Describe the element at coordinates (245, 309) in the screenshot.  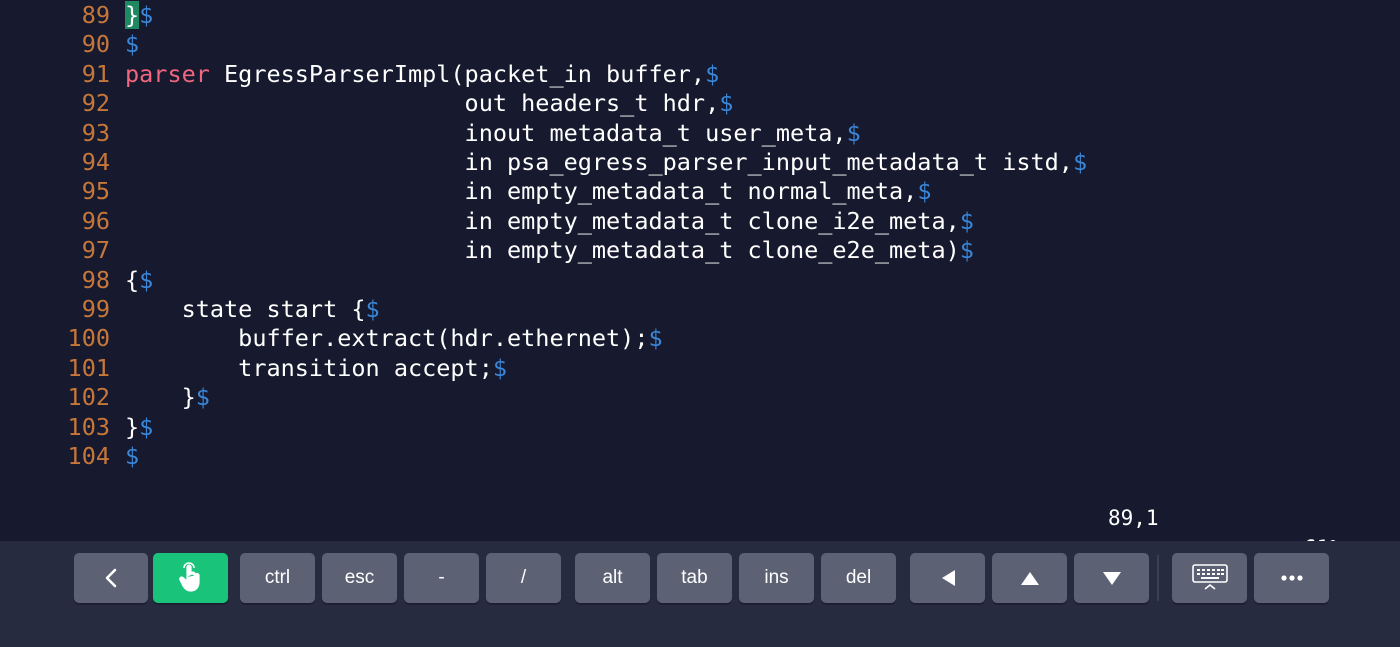
I see `code-text: state start {` at that location.